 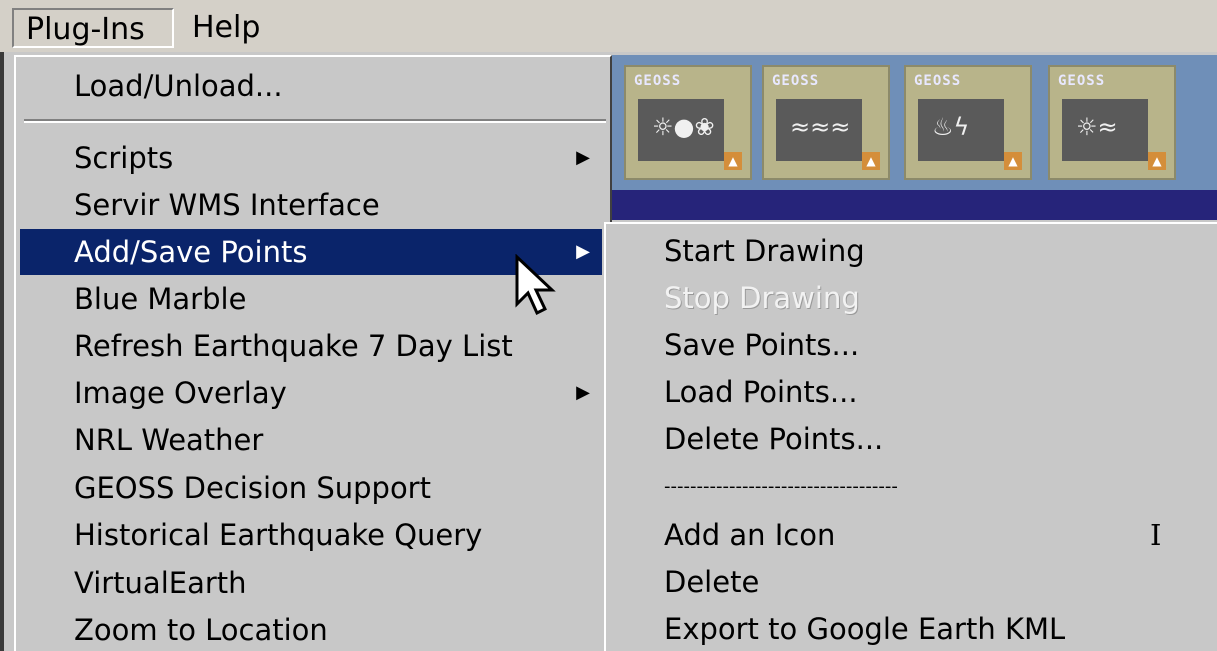 I want to click on submenu-item-stop-drawing: Stop Drawing, so click(x=906, y=298).